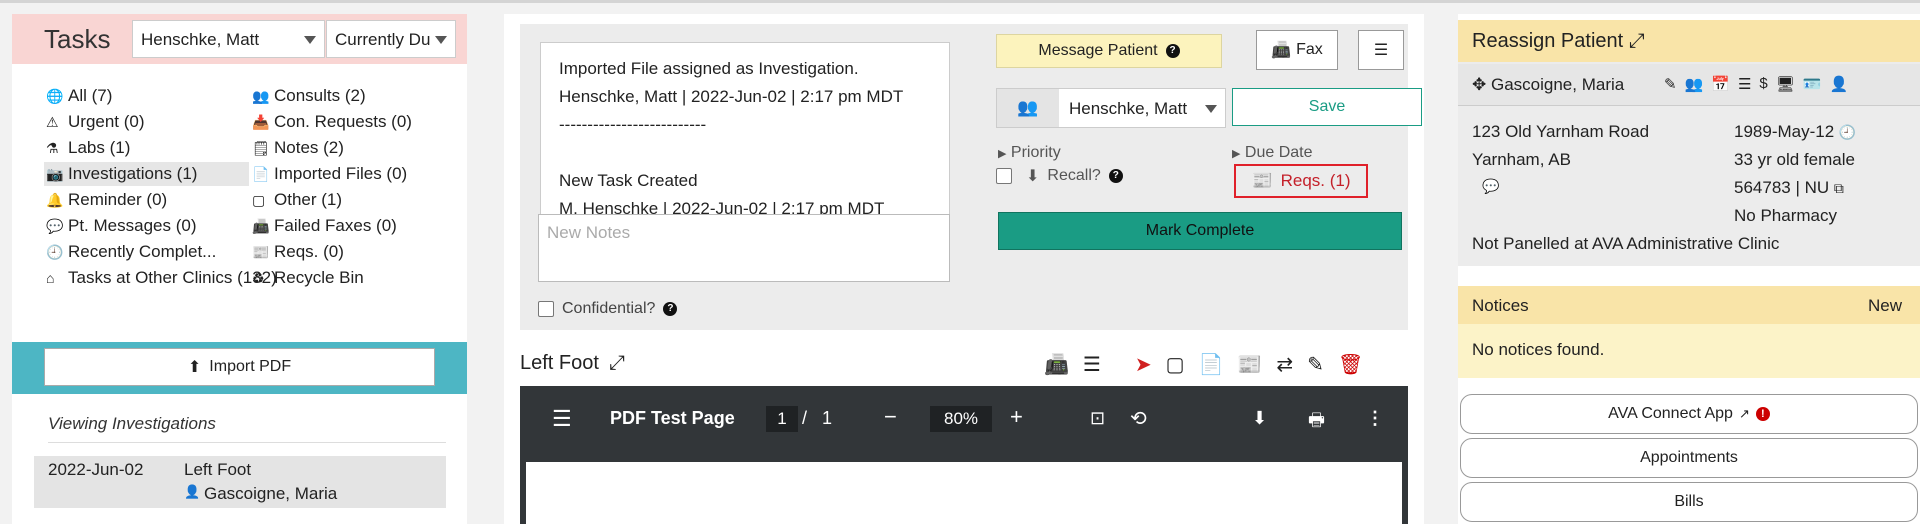  What do you see at coordinates (1785, 84) in the screenshot?
I see `monitor-icon: 🖥` at bounding box center [1785, 84].